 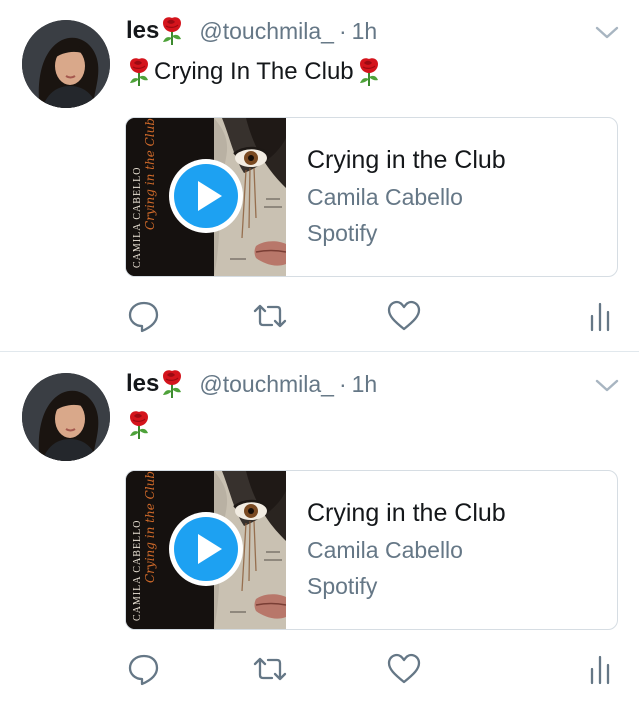 I want to click on tweet-text, so click(x=141, y=425).